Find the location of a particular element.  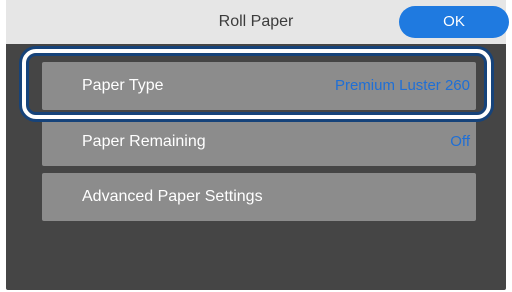

menu-item-paper-type: Paper Type Premium Luster 260 is located at coordinates (259, 86).